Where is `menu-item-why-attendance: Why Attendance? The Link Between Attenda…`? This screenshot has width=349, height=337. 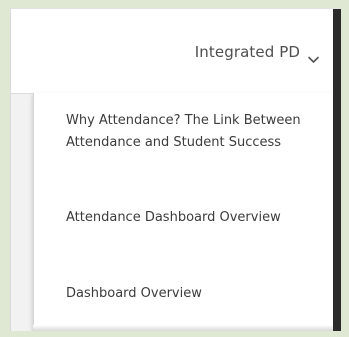 menu-item-why-attendance: Why Attendance? The Link Between Attenda… is located at coordinates (181, 132).